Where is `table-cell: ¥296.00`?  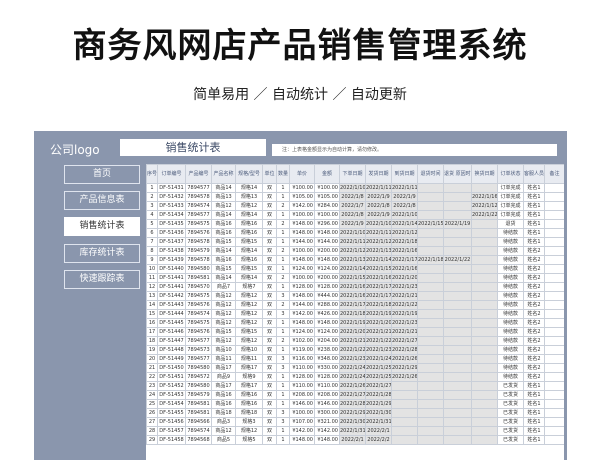
table-cell: ¥296.00 is located at coordinates (327, 224).